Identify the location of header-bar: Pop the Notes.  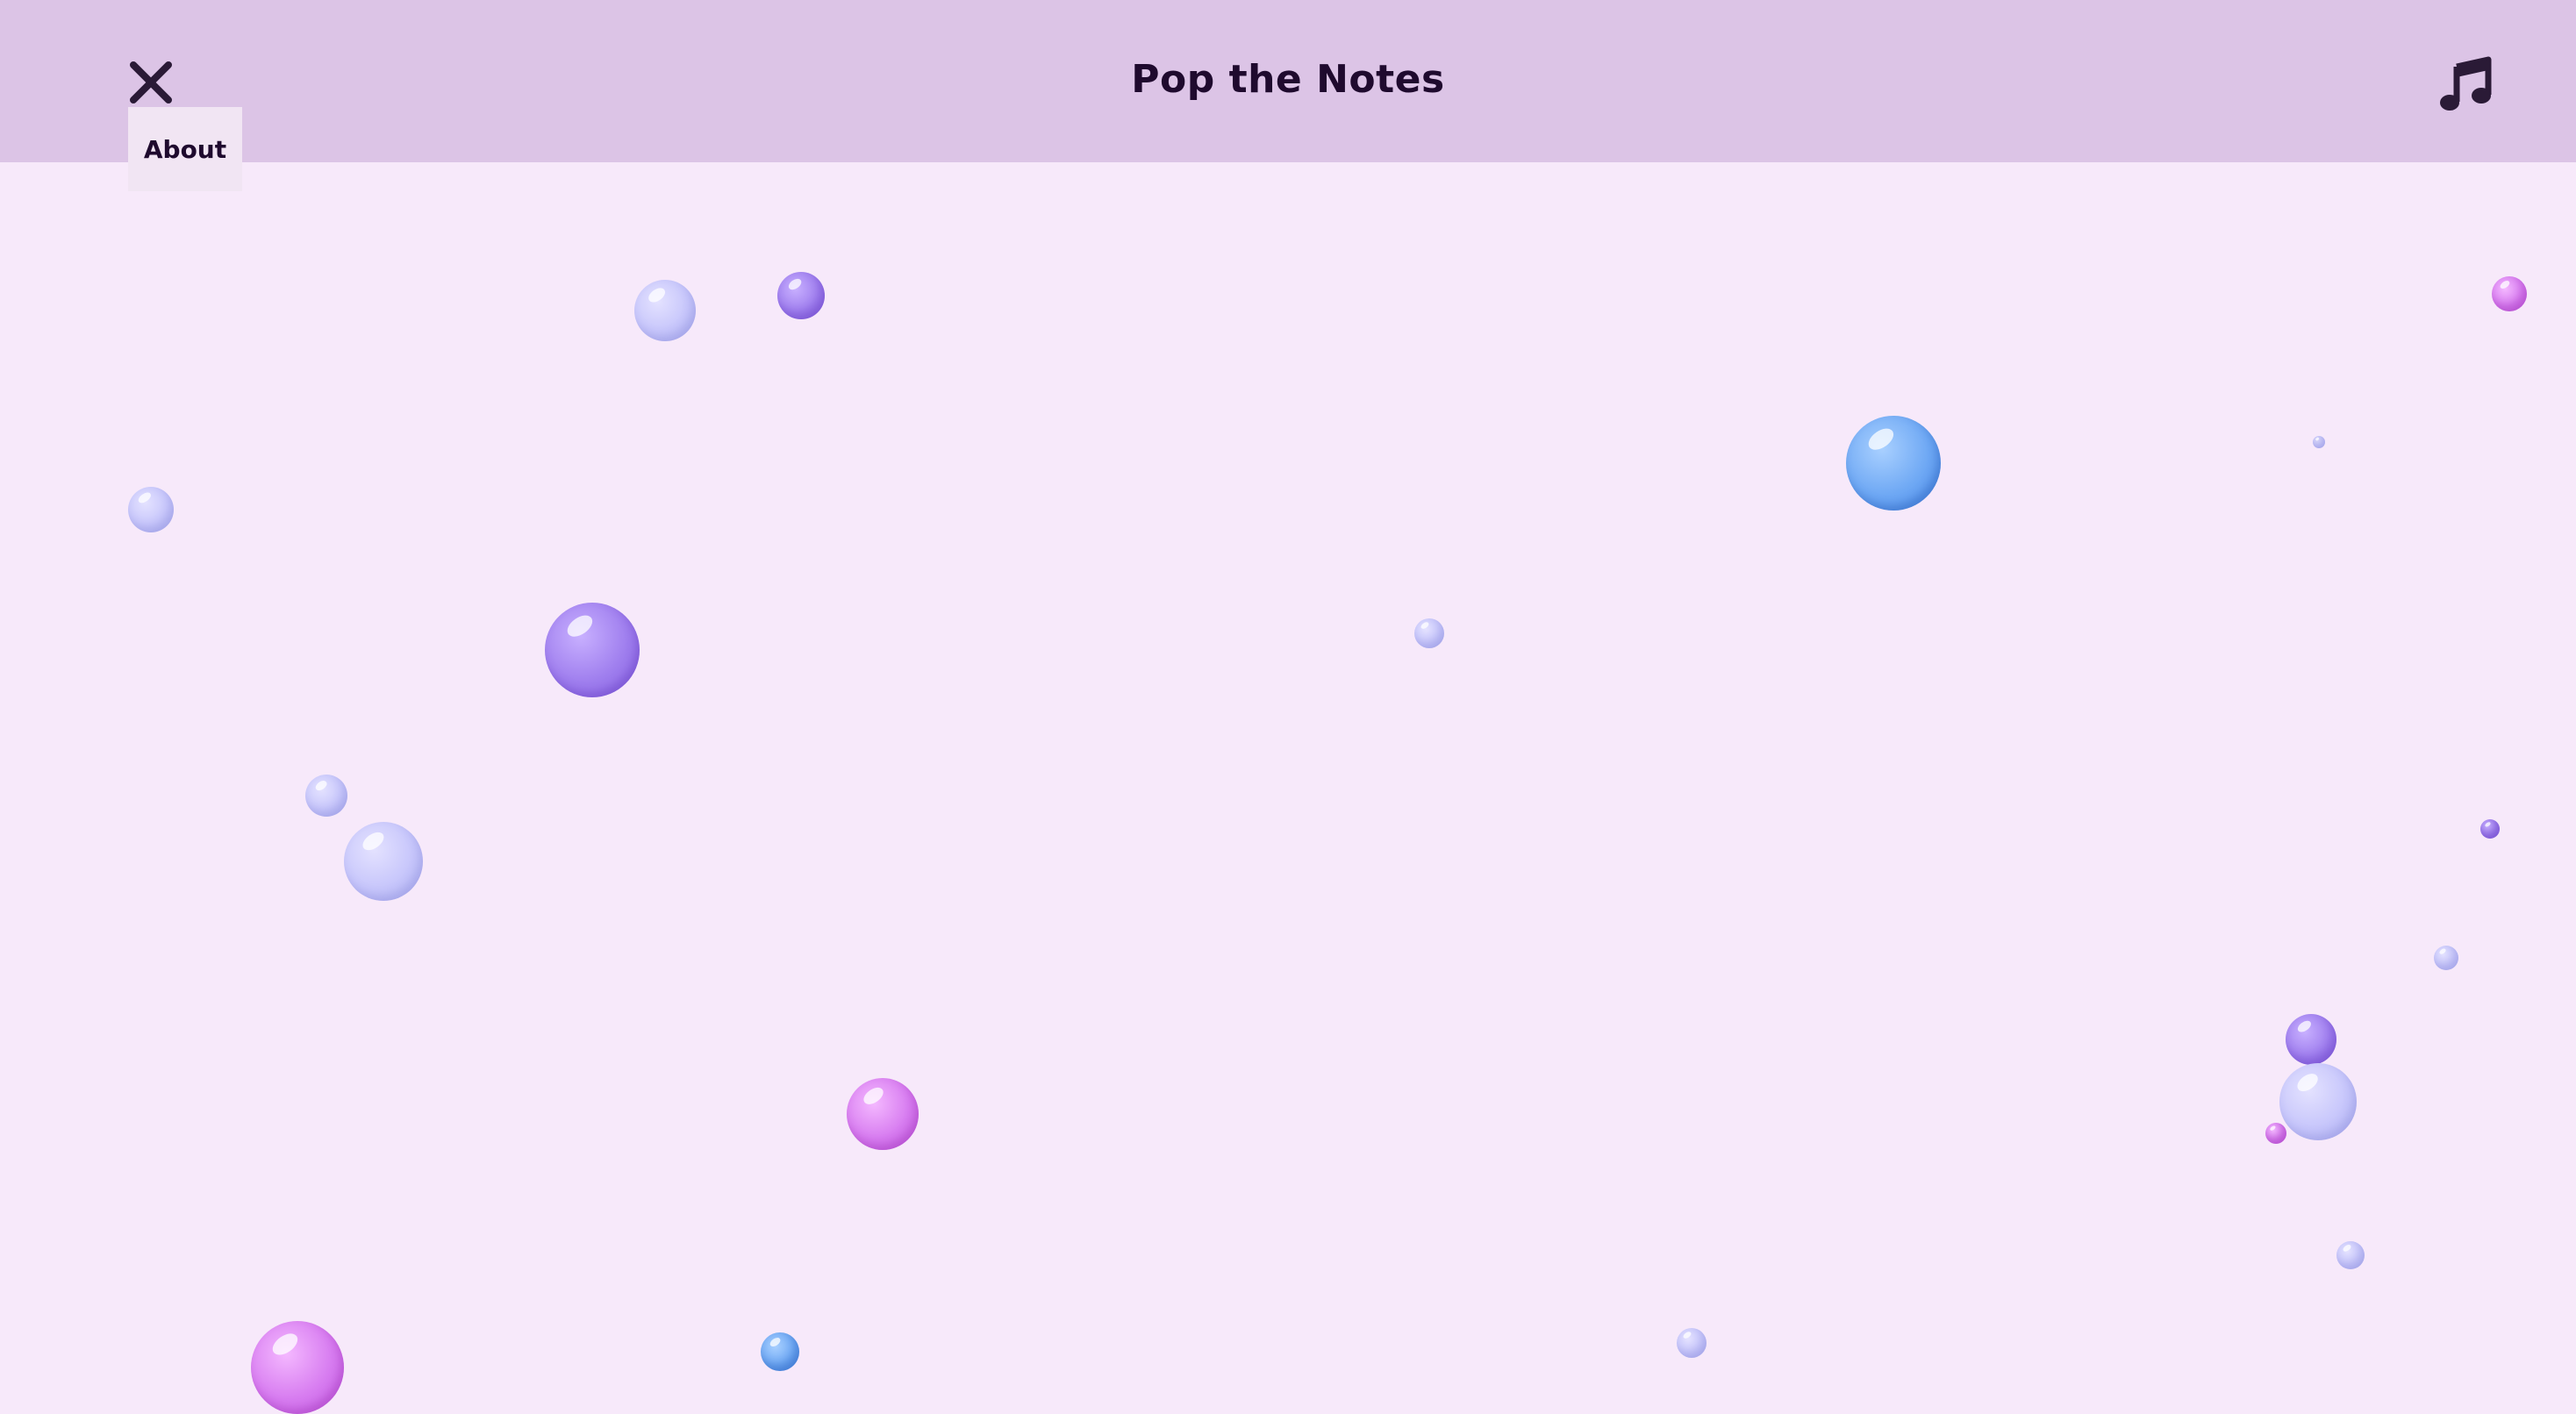
(1288, 81).